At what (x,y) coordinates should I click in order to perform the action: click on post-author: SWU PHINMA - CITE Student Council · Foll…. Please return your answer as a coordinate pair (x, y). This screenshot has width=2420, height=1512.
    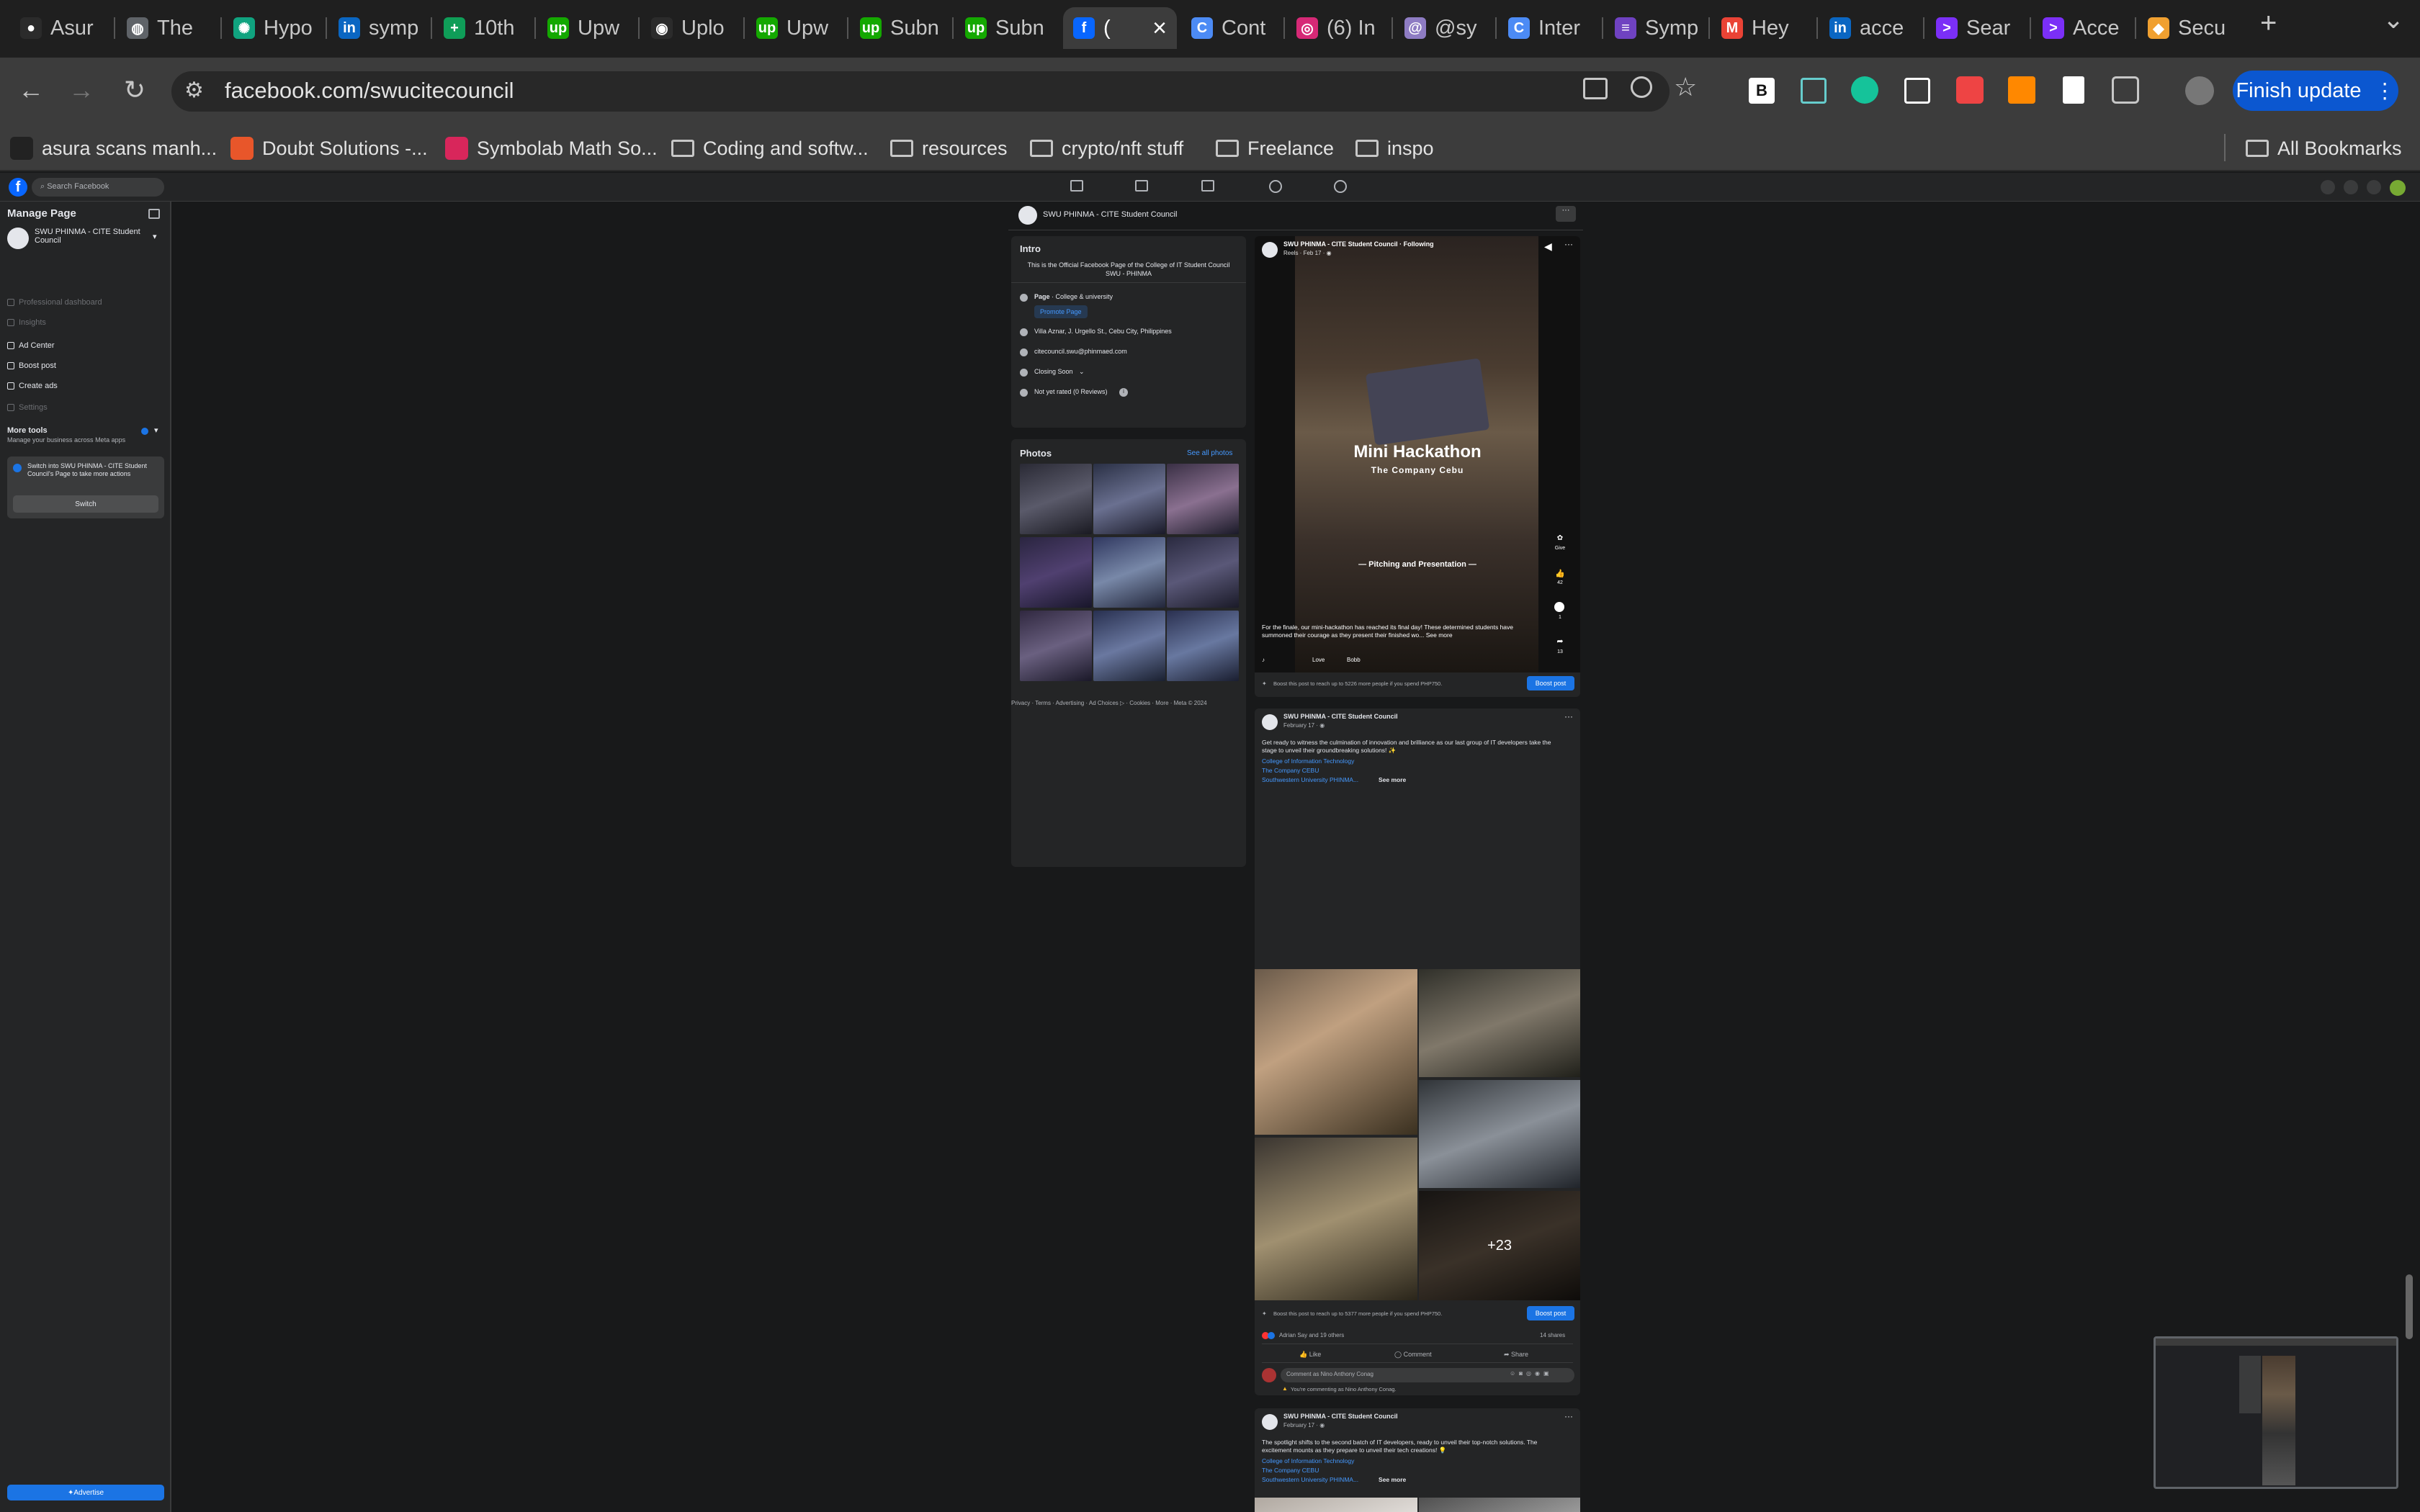
    Looking at the image, I should click on (1358, 244).